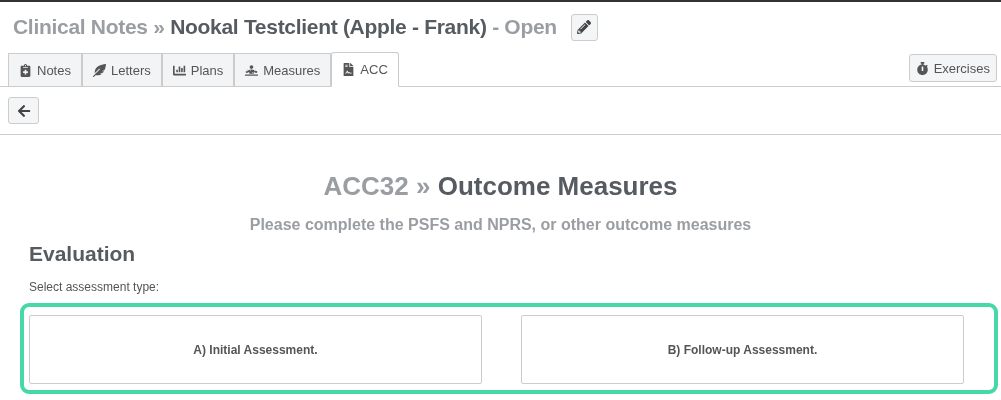 The width and height of the screenshot is (1001, 400). What do you see at coordinates (179, 70) in the screenshot?
I see `bar-chart-icon` at bounding box center [179, 70].